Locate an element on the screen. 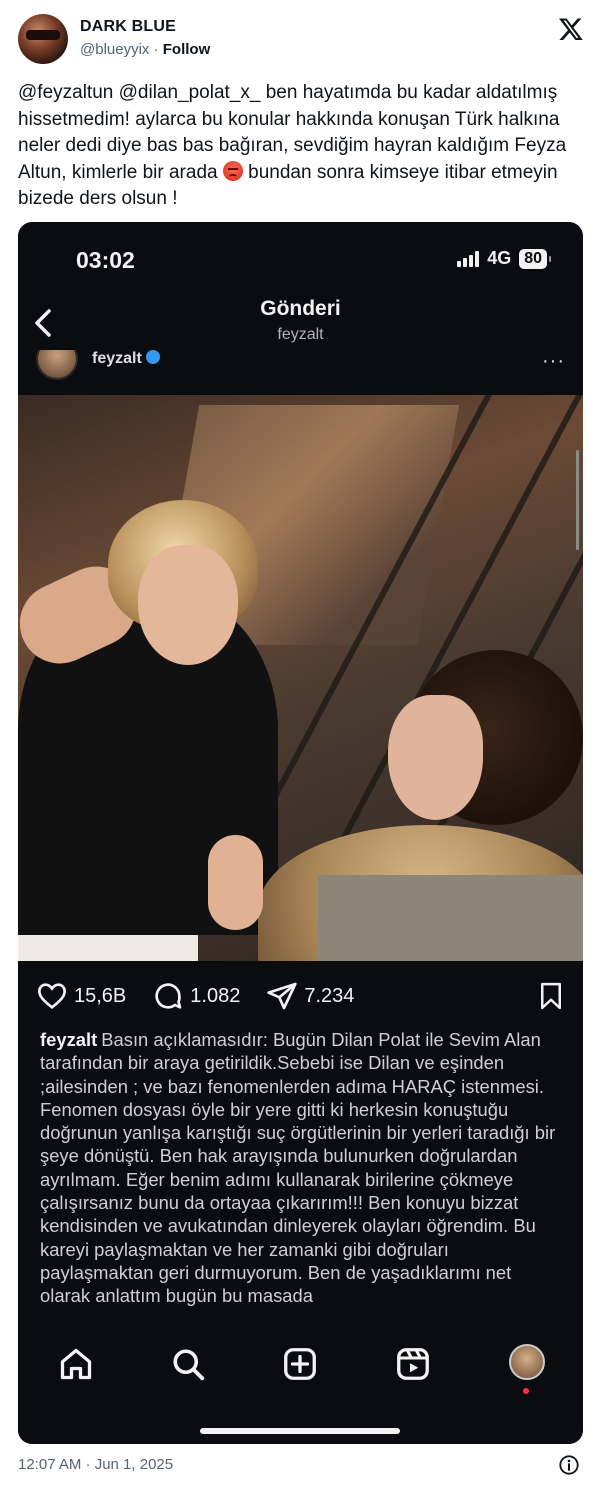 This screenshot has height=1495, width=600. comment-icon is located at coordinates (168, 996).